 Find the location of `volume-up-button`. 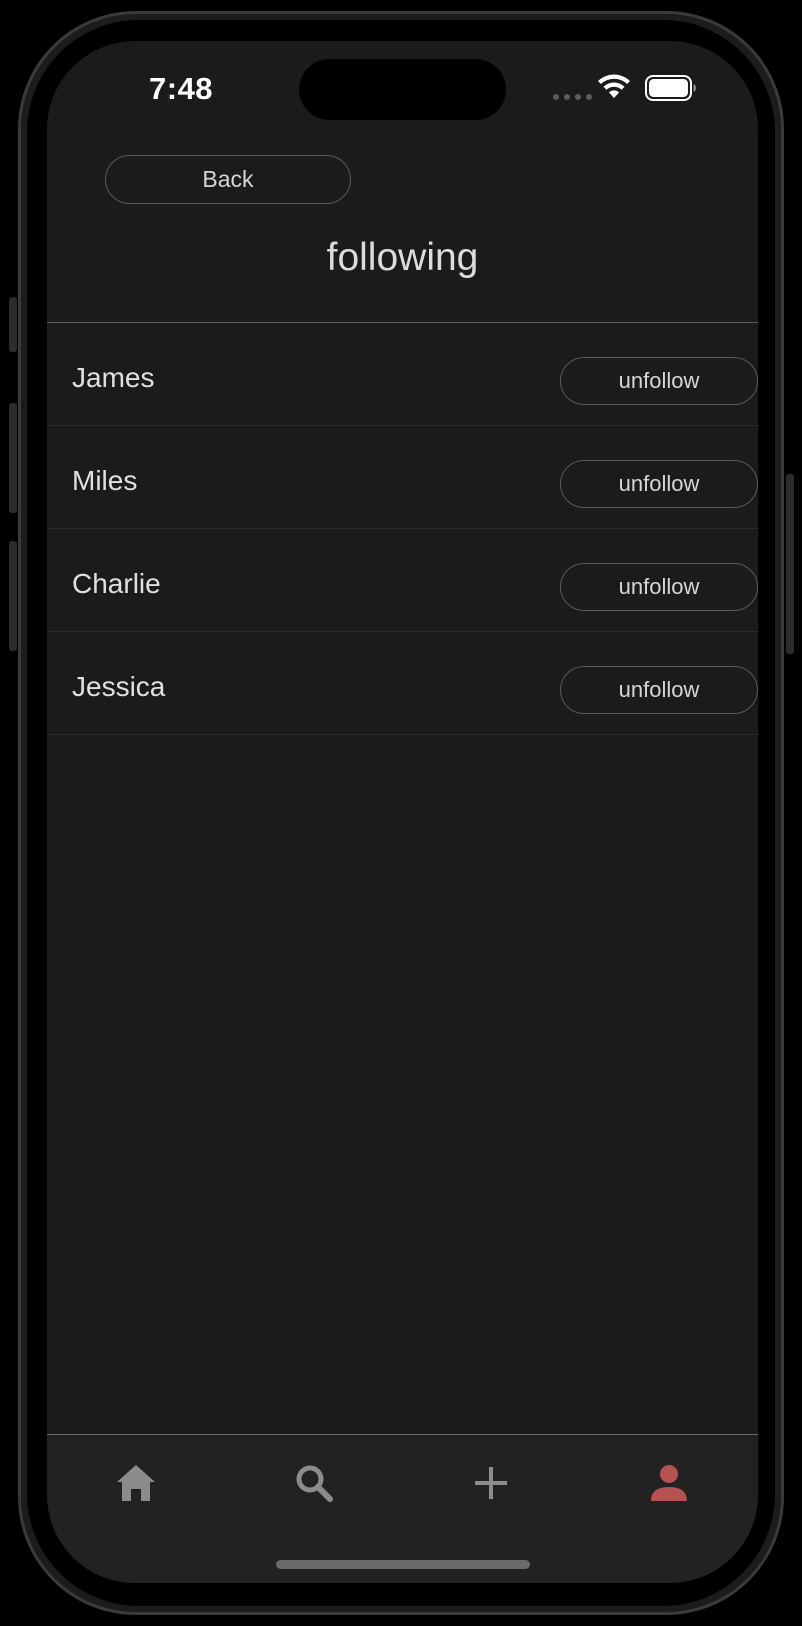

volume-up-button is located at coordinates (13, 458).